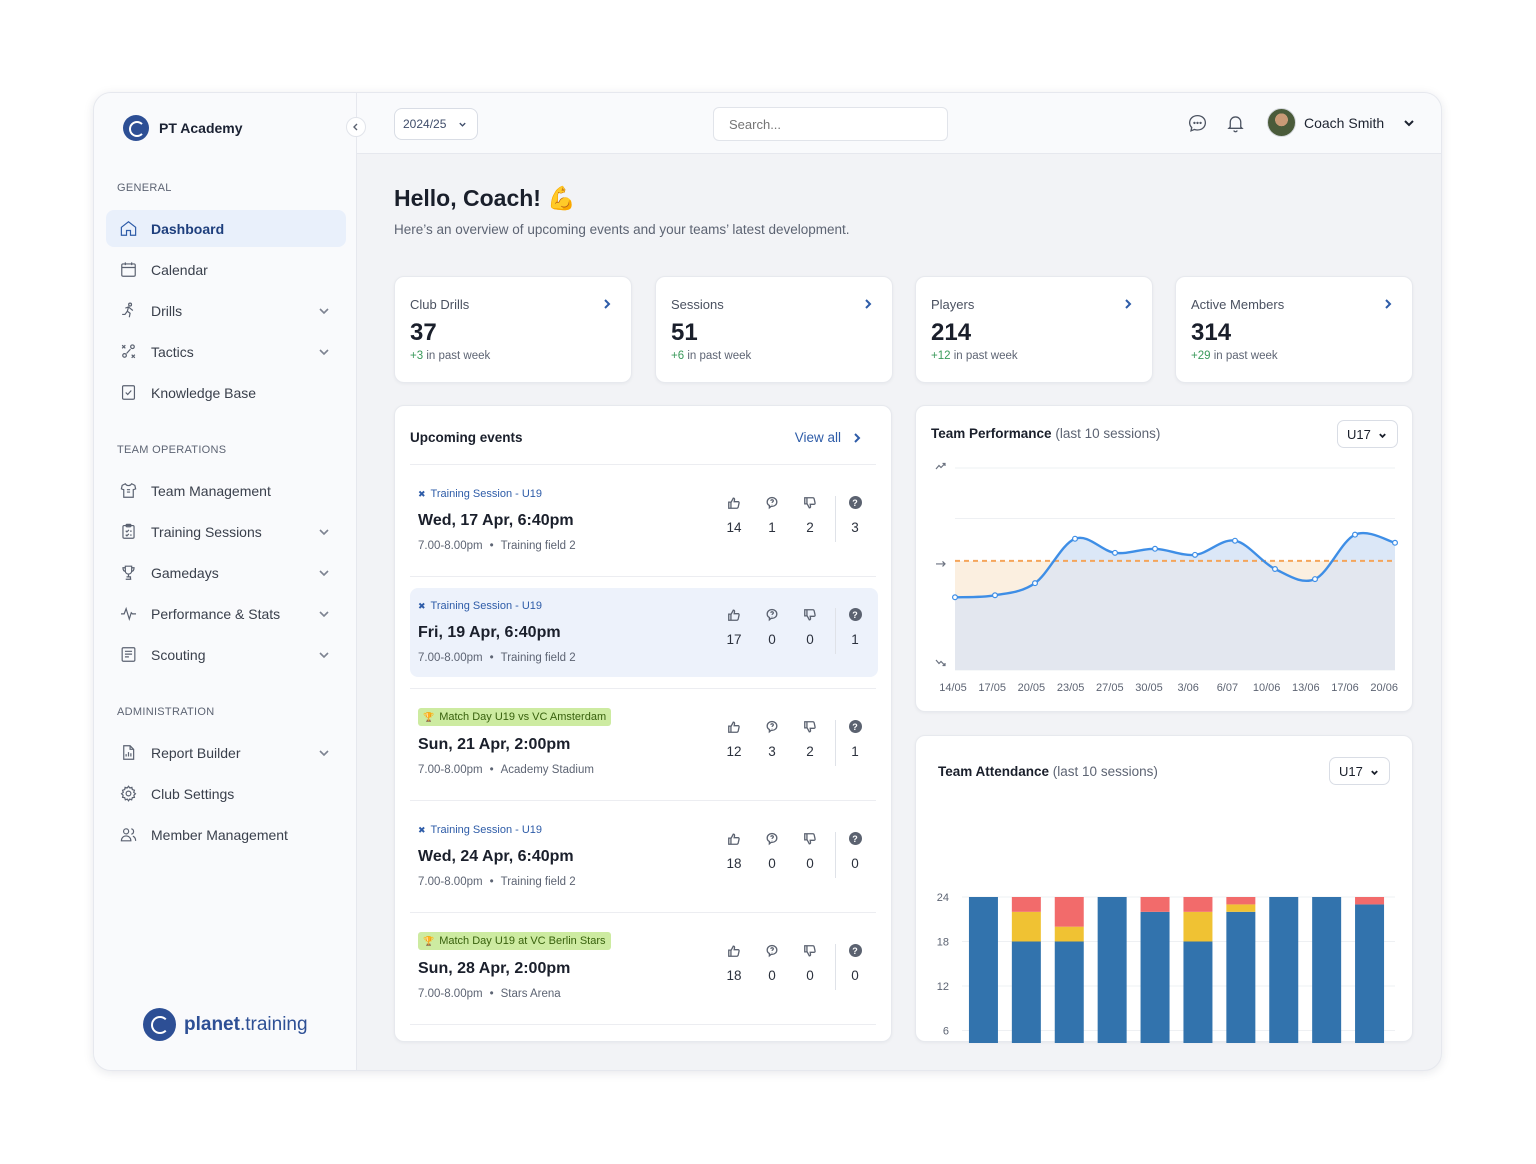 The image size is (1536, 1164). I want to click on x-tick-label: 17/05, so click(992, 688).